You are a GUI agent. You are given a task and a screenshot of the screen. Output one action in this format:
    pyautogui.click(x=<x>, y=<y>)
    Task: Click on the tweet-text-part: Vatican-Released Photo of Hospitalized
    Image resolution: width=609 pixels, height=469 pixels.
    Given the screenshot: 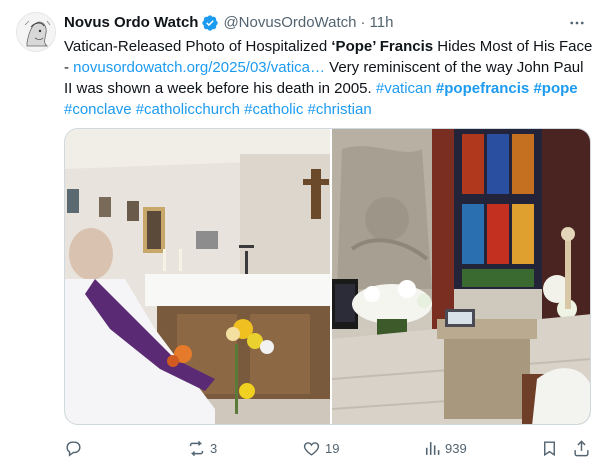 What is the action you would take?
    pyautogui.click(x=198, y=46)
    